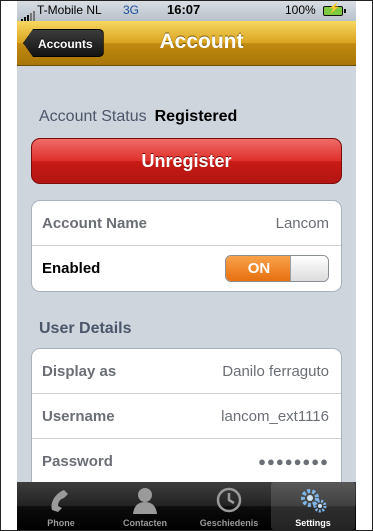 The width and height of the screenshot is (373, 531). What do you see at coordinates (79, 371) in the screenshot?
I see `display-as-label: Display as` at bounding box center [79, 371].